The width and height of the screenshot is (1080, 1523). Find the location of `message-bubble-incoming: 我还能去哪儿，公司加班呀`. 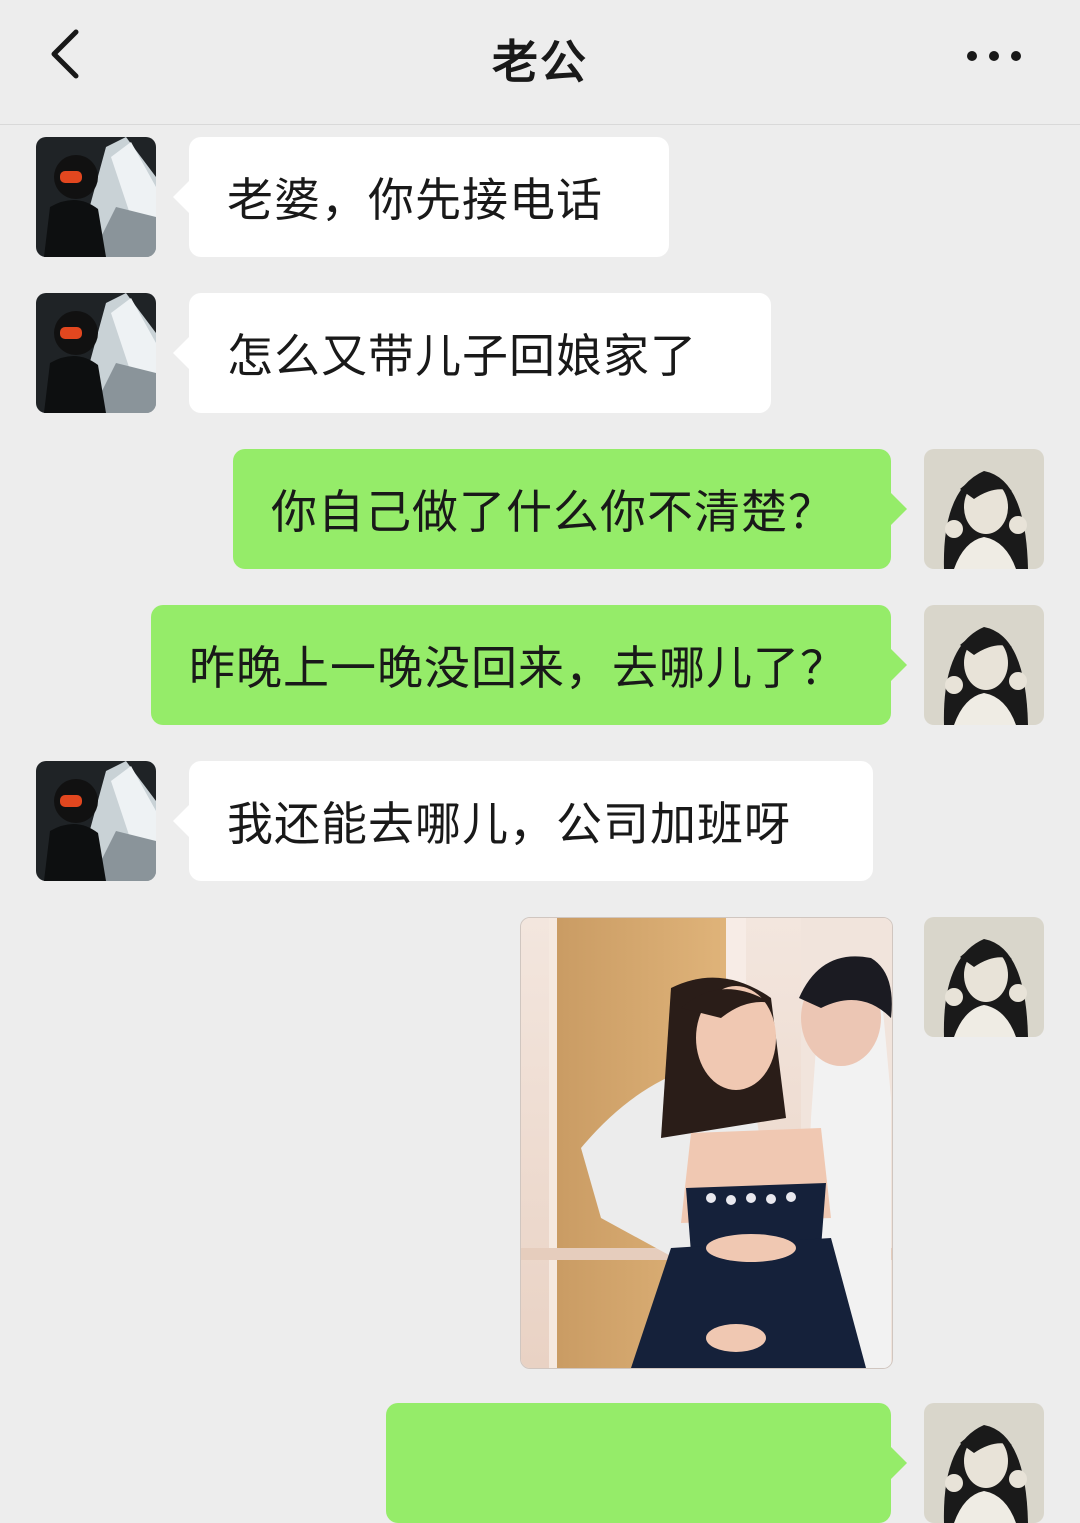

message-bubble-incoming: 我还能去哪儿，公司加班呀 is located at coordinates (523, 821).